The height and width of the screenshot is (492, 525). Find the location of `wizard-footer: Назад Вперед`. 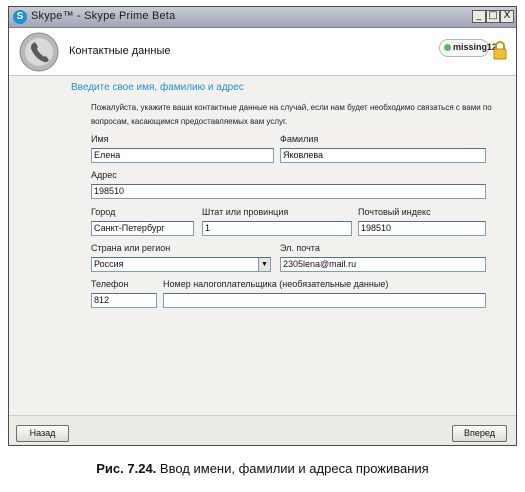

wizard-footer: Назад Вперед is located at coordinates (262, 430).